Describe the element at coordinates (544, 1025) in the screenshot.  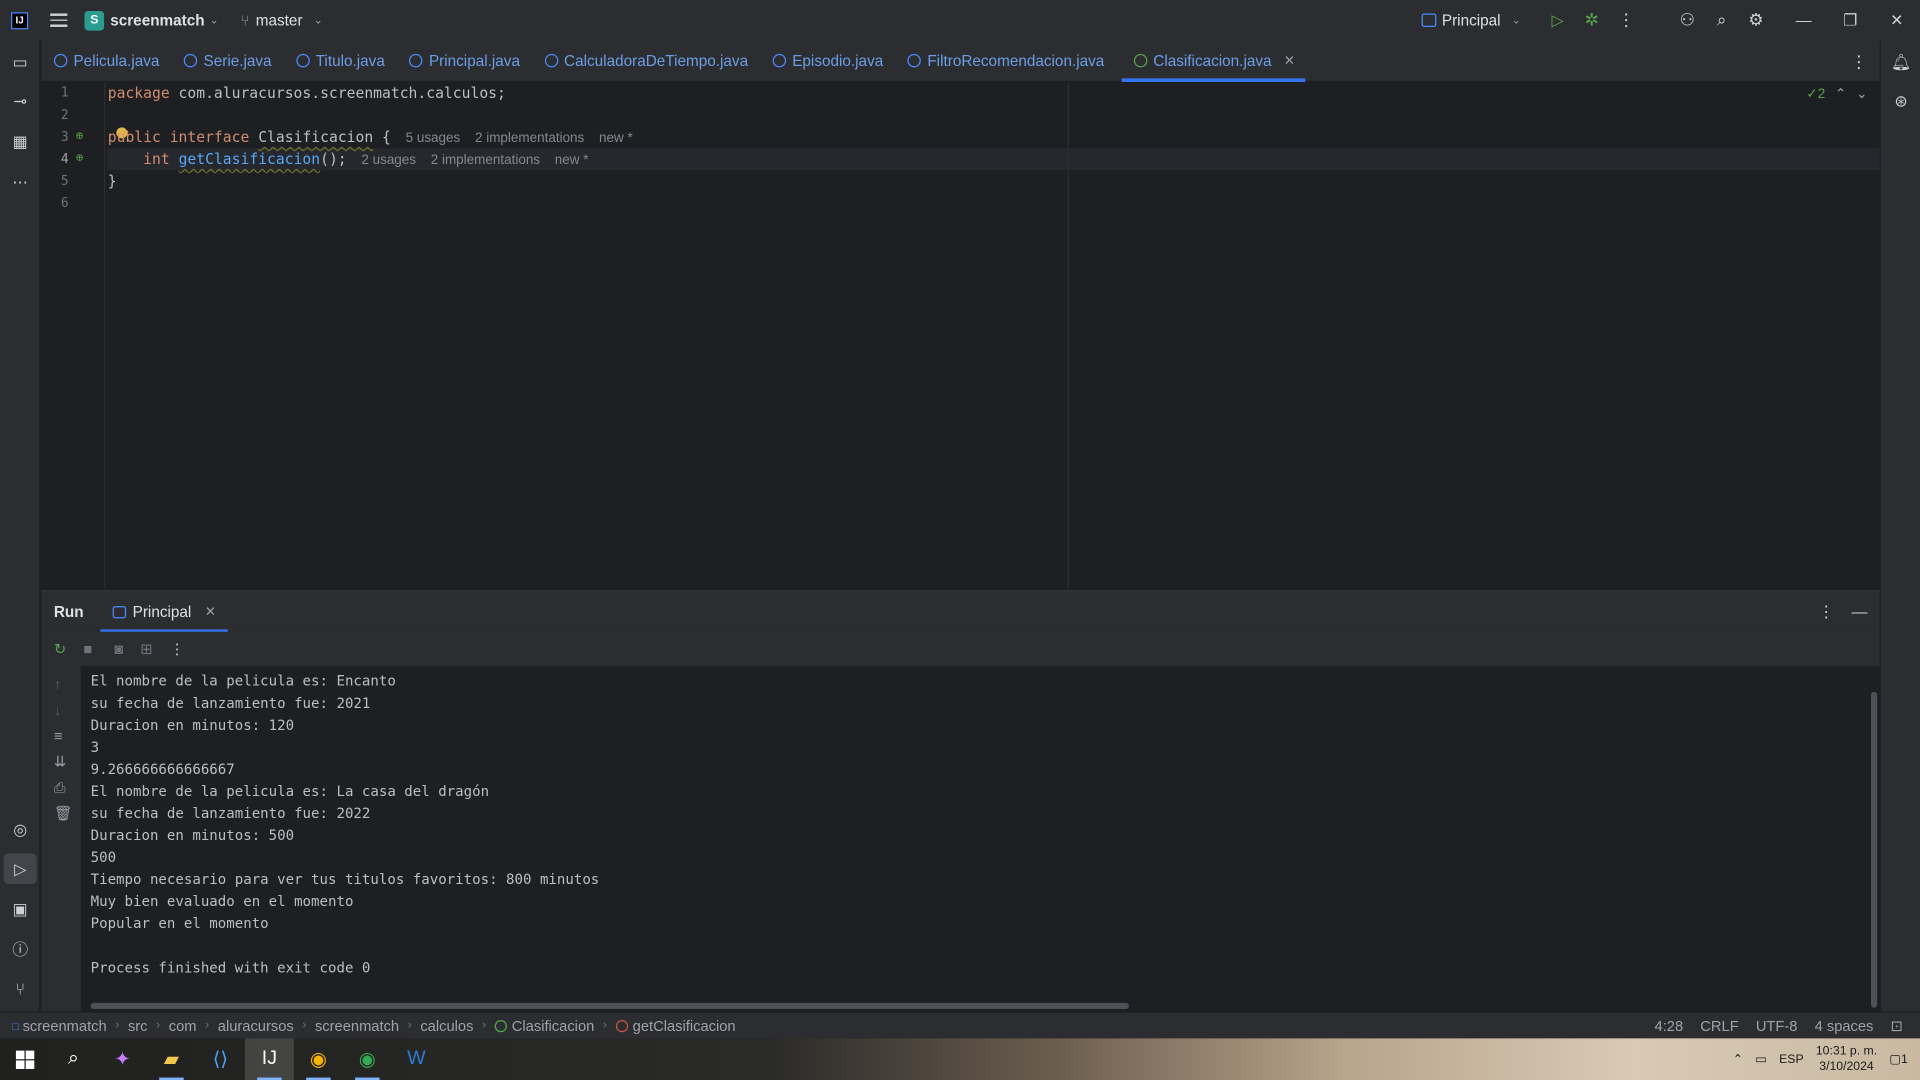
I see `breadcrumb-interface: Clasificacion` at that location.